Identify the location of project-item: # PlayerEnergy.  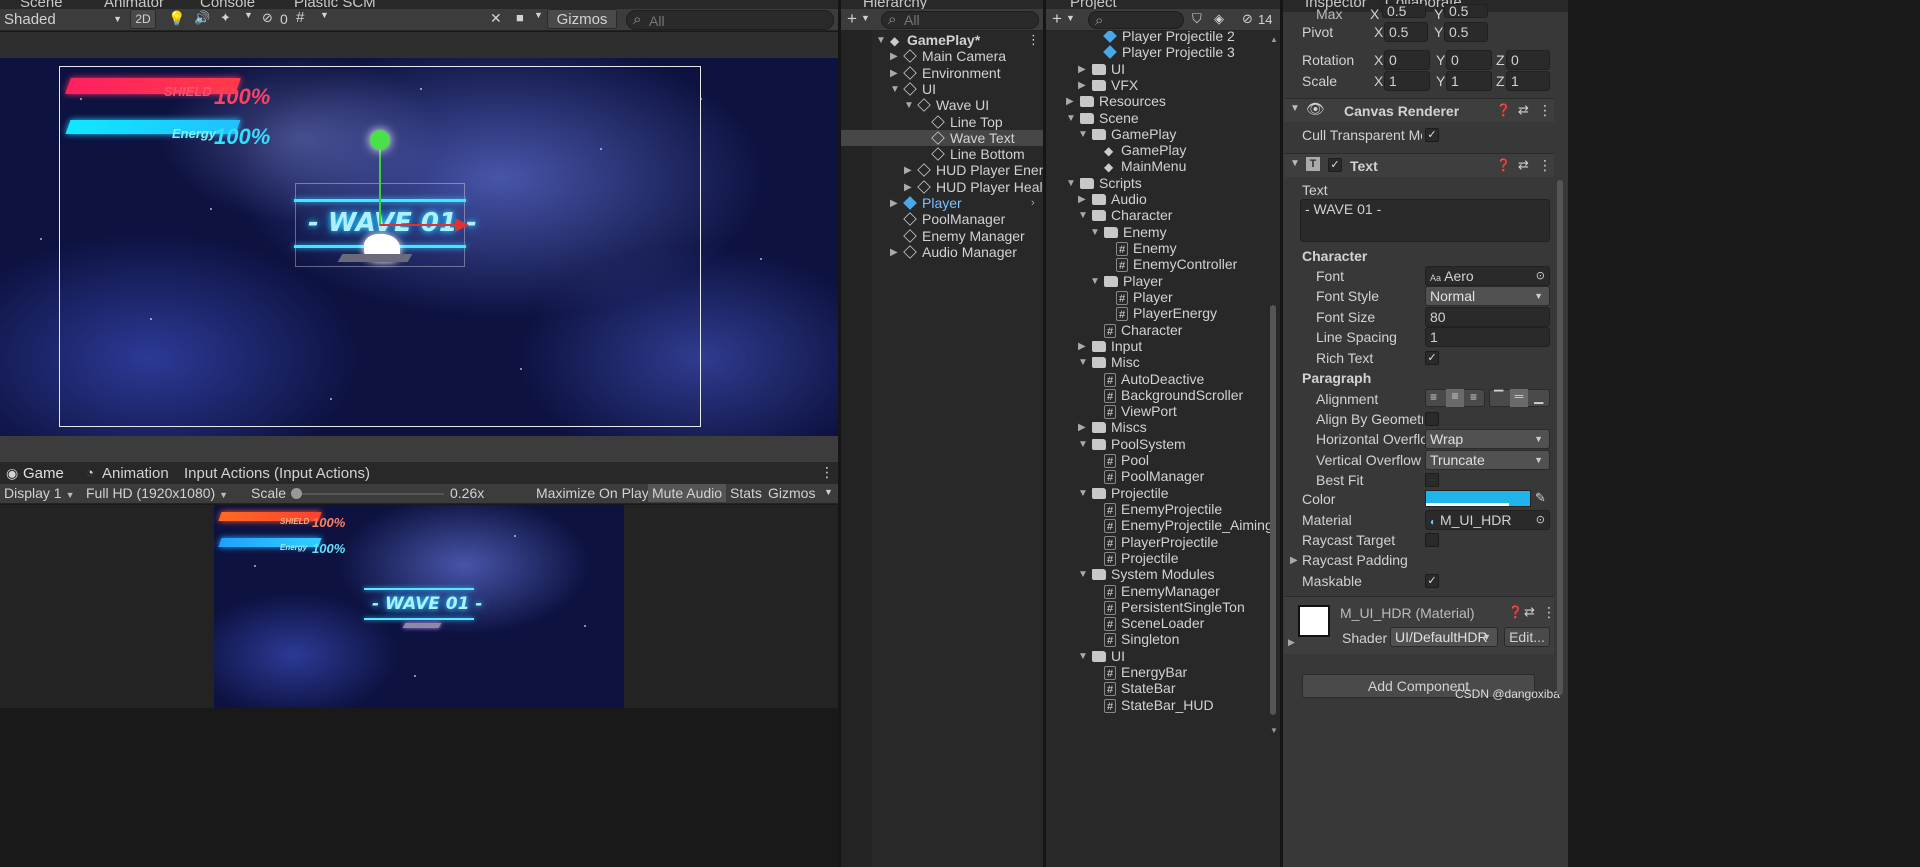
(1157, 313).